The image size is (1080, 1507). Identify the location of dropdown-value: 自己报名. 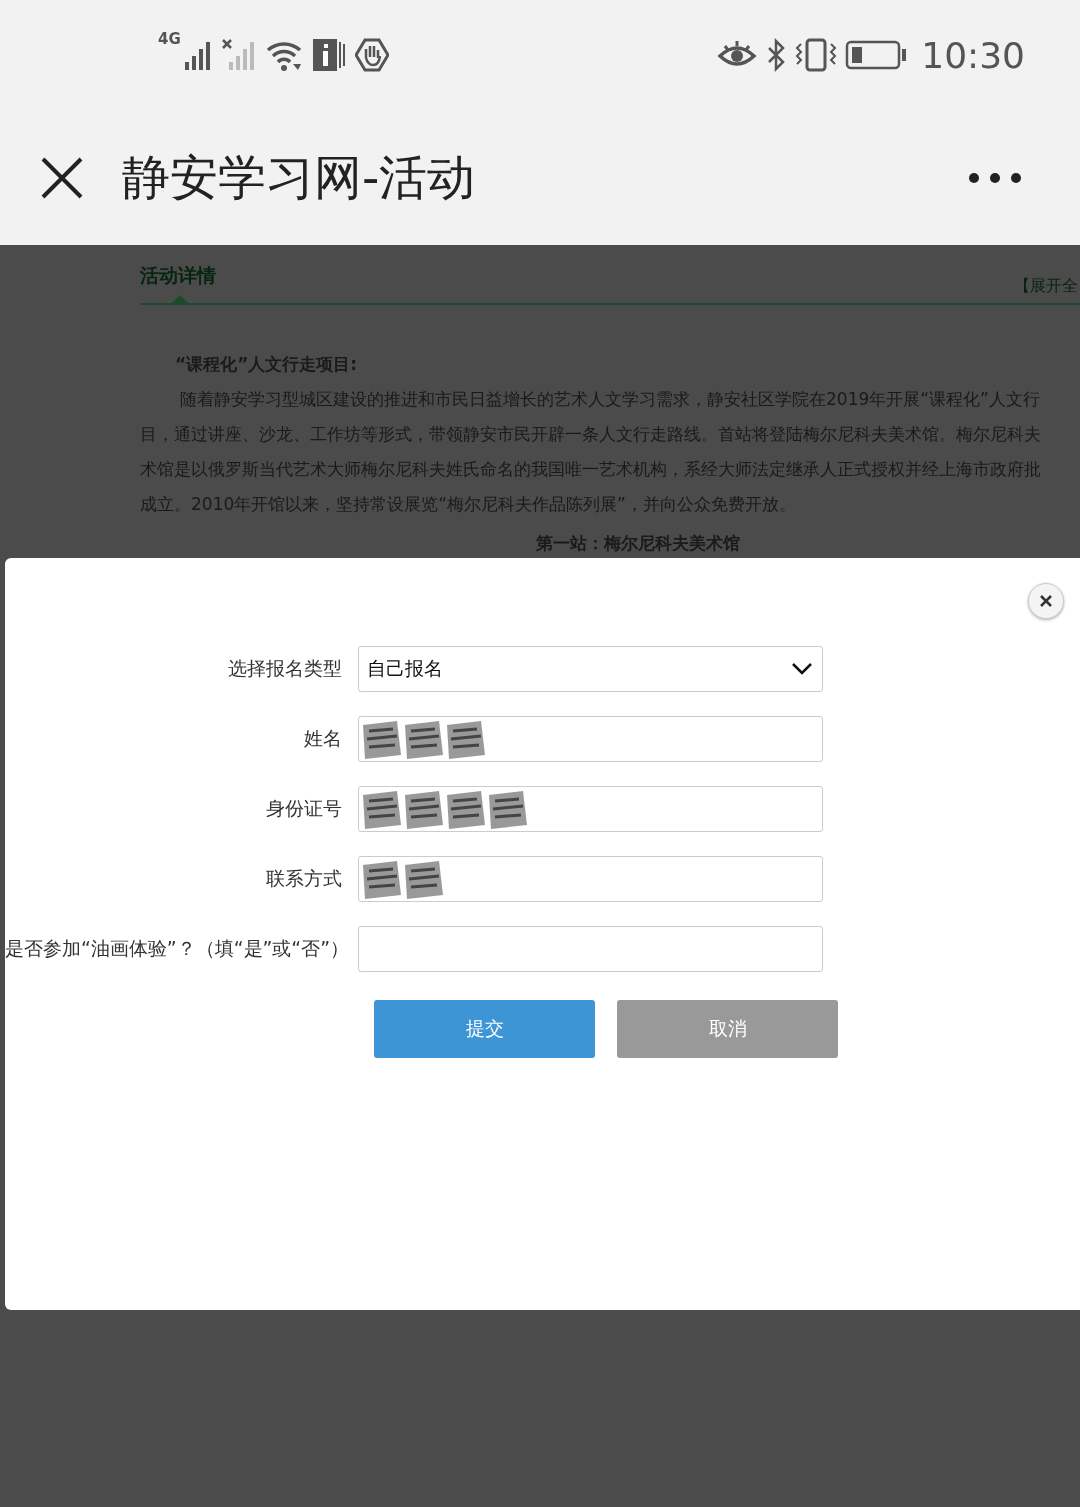
(405, 668).